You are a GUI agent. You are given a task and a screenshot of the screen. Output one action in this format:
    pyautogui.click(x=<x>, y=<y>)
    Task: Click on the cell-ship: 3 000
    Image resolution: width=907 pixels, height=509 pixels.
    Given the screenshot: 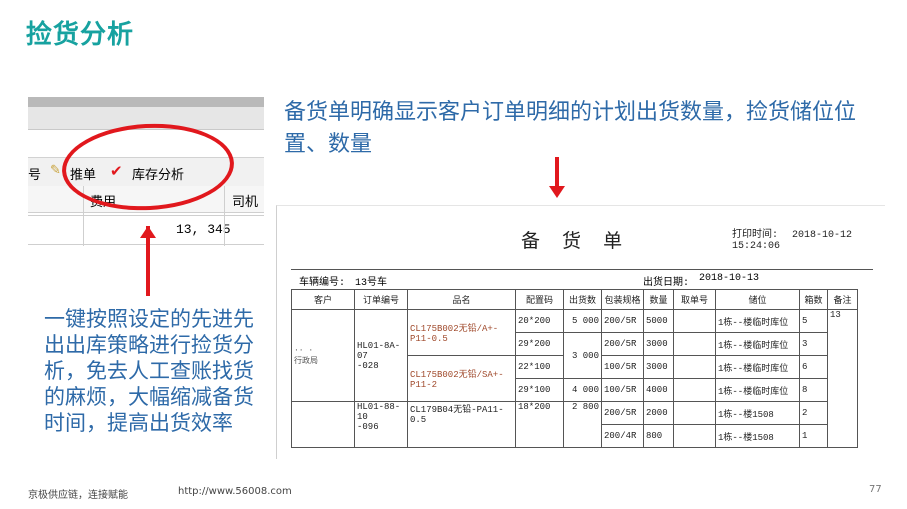 What is the action you would take?
    pyautogui.click(x=582, y=355)
    